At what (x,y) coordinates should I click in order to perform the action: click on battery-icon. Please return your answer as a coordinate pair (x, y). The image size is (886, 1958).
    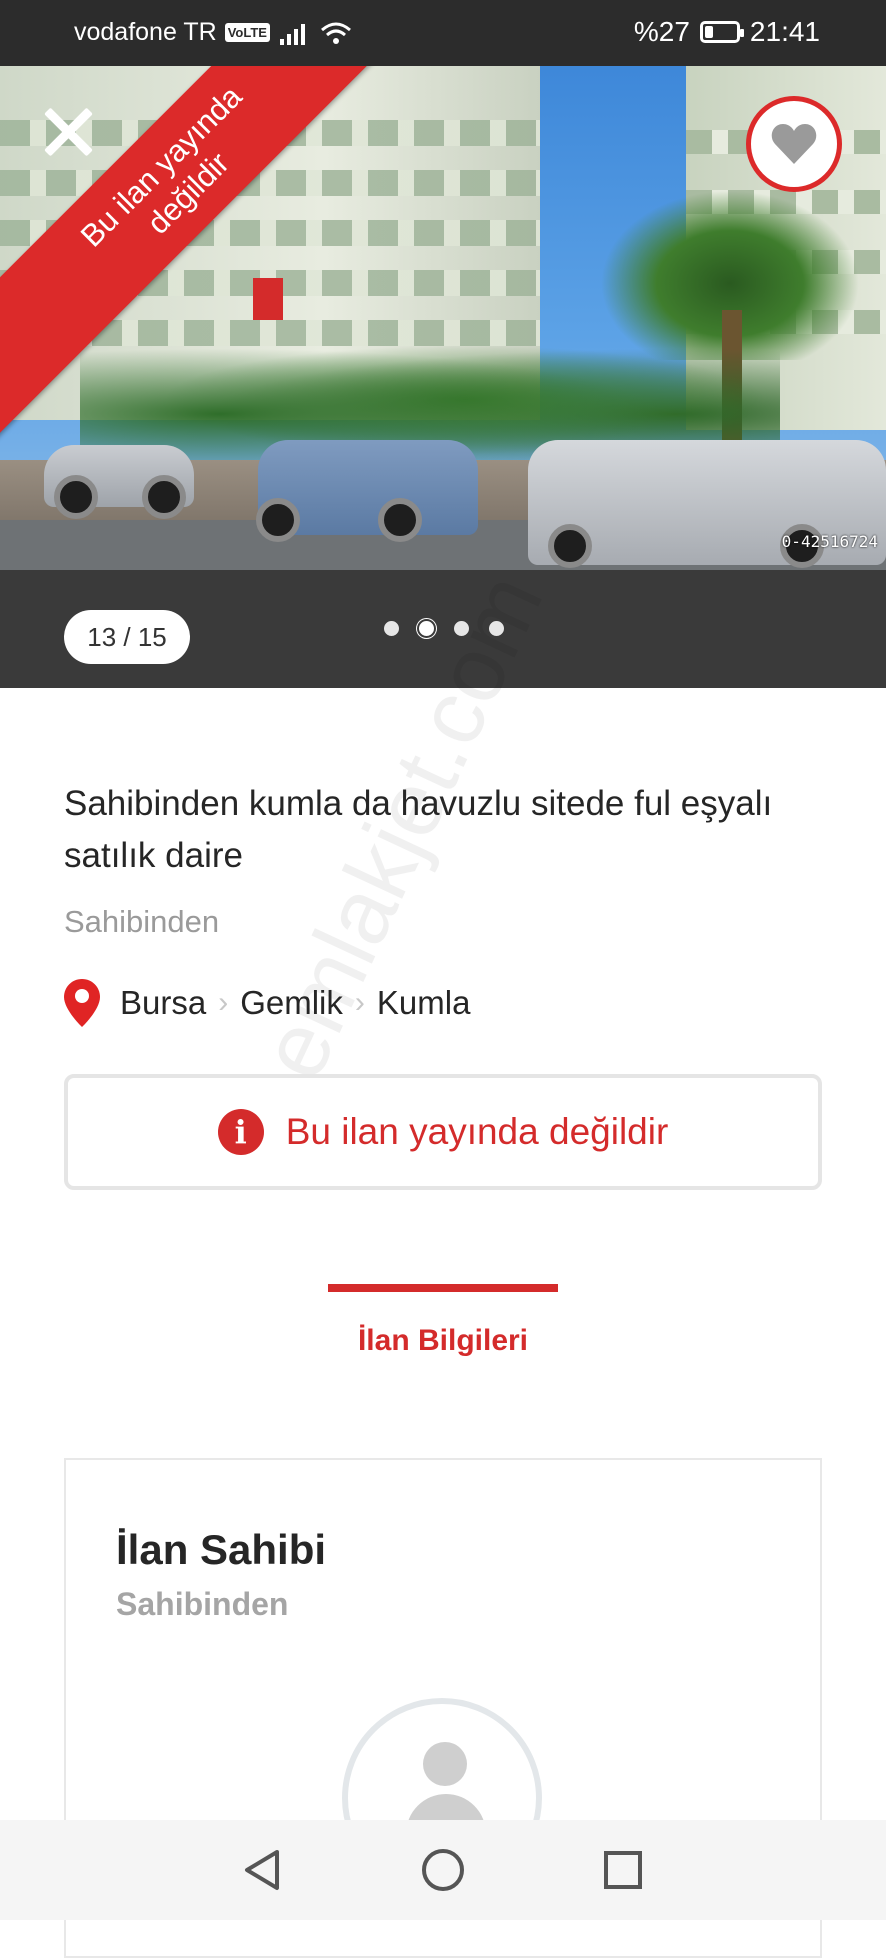
    Looking at the image, I should click on (721, 32).